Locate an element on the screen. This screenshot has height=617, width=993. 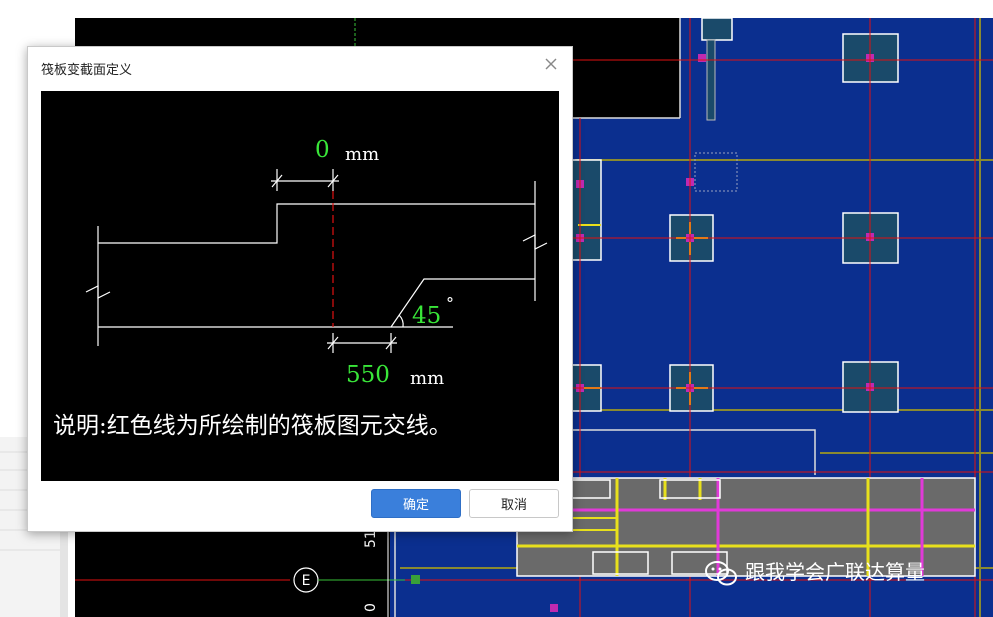
bottom-offset-value: 550 is located at coordinates (368, 375).